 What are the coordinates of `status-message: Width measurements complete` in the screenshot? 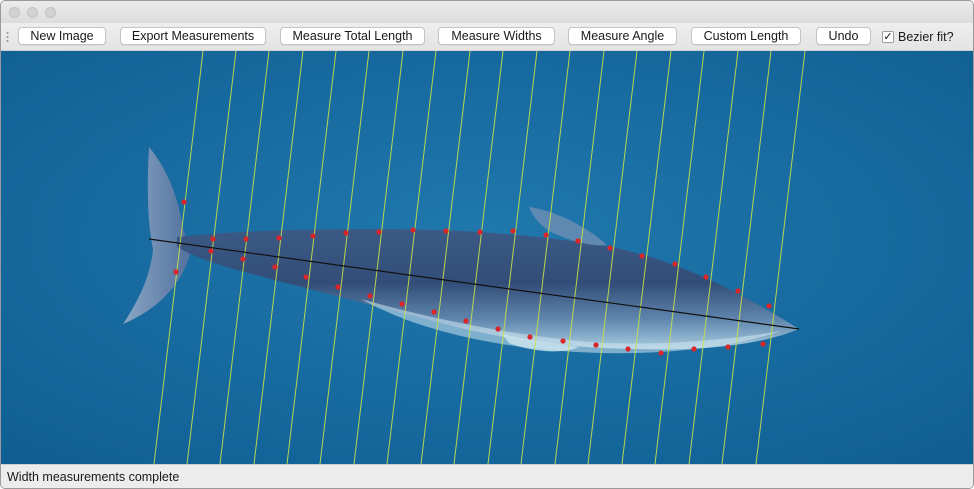 It's located at (93, 477).